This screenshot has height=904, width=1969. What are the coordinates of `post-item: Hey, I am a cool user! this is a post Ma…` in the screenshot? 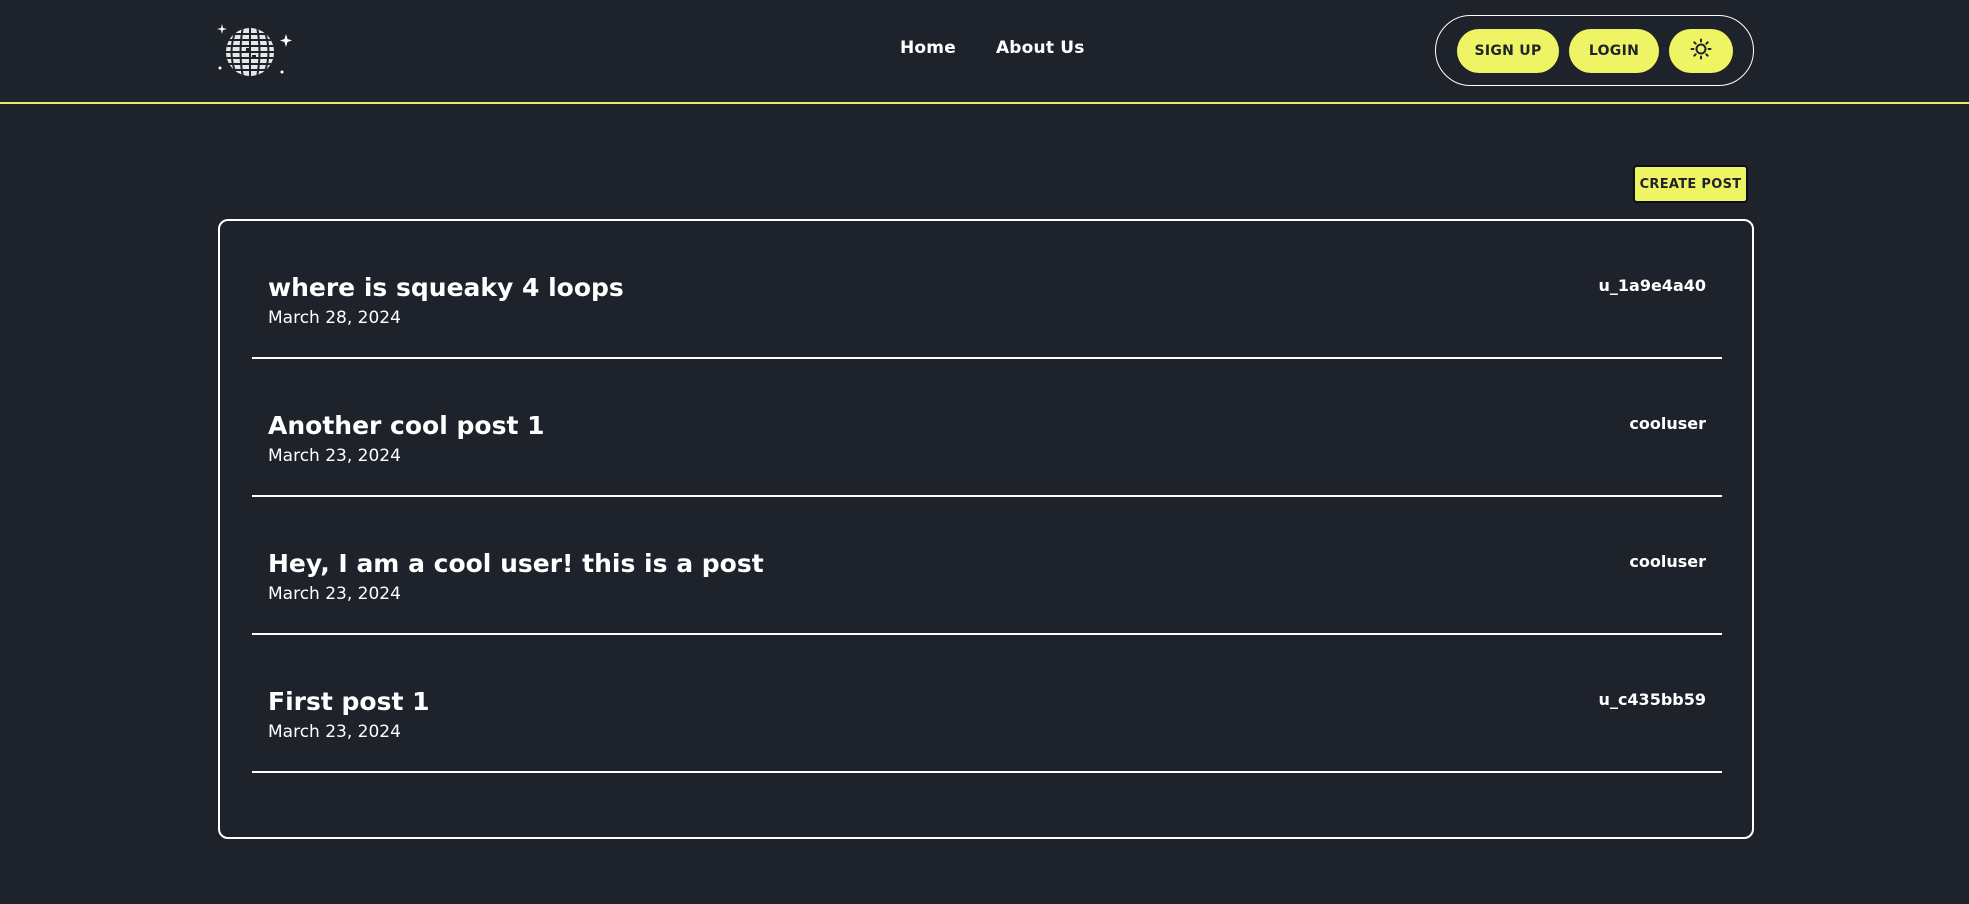 It's located at (987, 566).